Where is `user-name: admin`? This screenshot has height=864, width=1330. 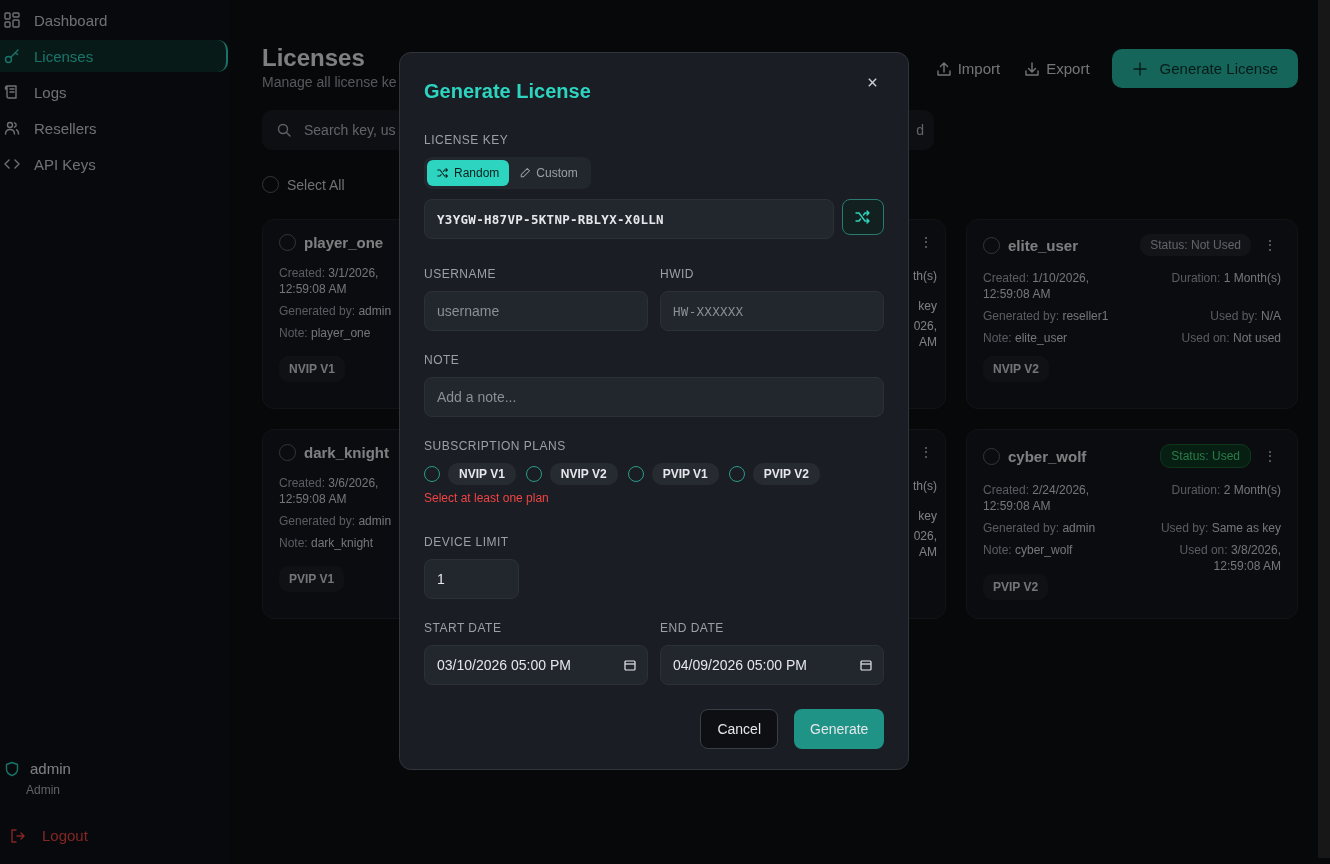
user-name: admin is located at coordinates (50, 768).